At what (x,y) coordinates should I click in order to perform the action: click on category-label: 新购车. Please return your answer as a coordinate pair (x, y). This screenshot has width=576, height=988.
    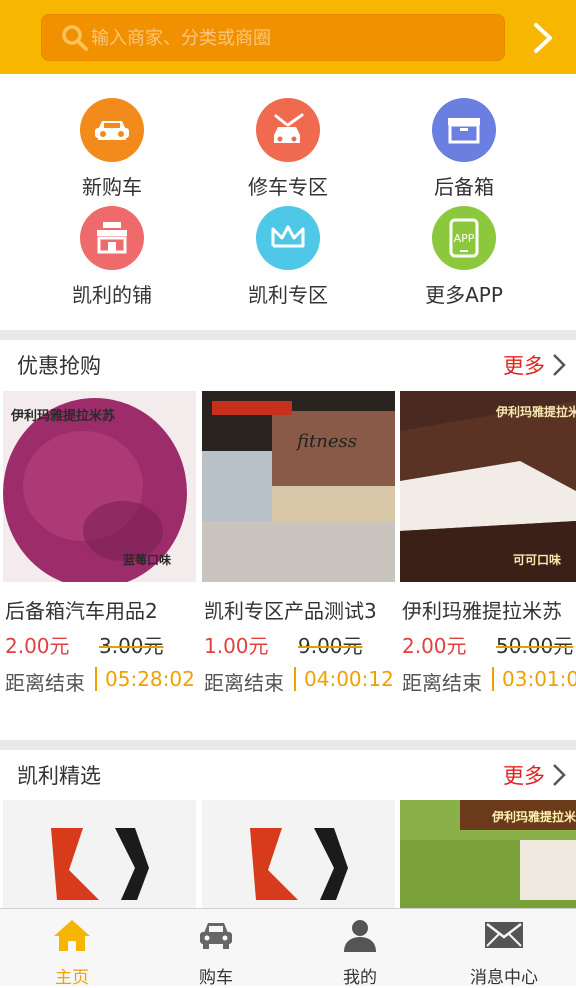
    Looking at the image, I should click on (112, 187).